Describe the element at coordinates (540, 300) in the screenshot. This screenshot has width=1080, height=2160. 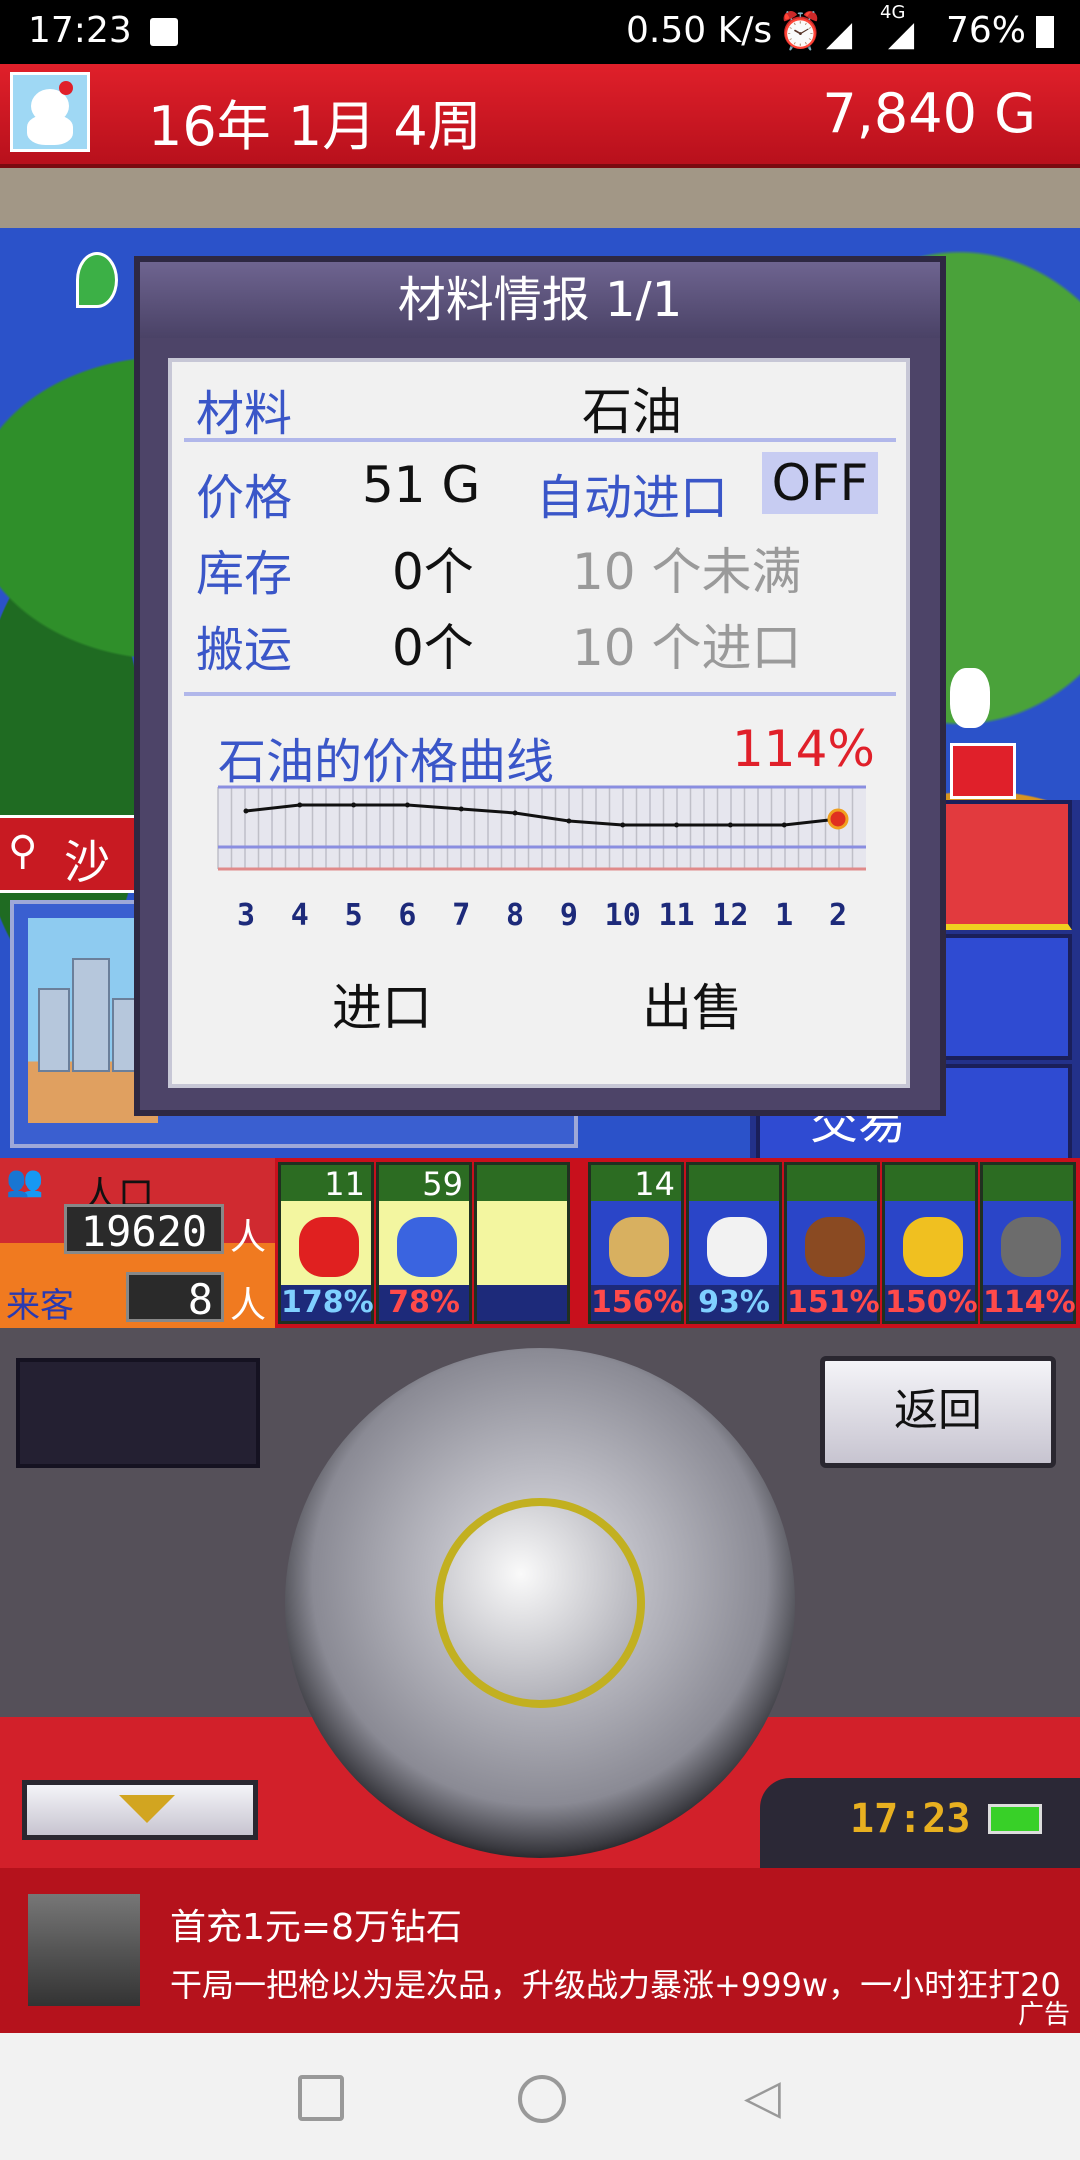
I see `dialog-title: 材料情报 1/1` at that location.